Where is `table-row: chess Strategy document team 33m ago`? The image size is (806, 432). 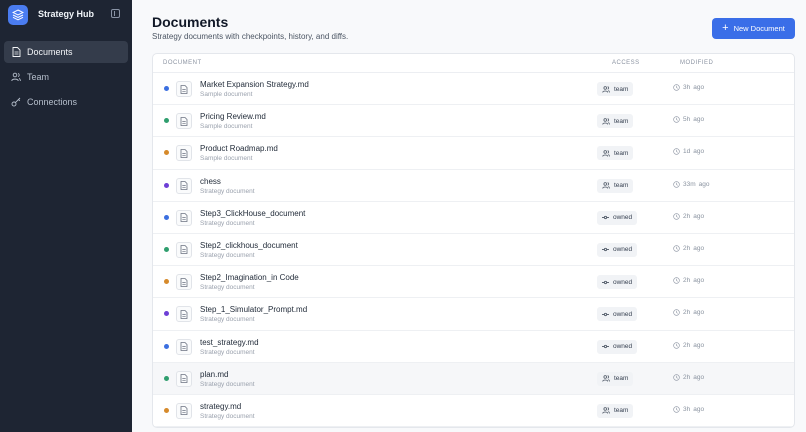
table-row: chess Strategy document team 33m ago is located at coordinates (473, 186).